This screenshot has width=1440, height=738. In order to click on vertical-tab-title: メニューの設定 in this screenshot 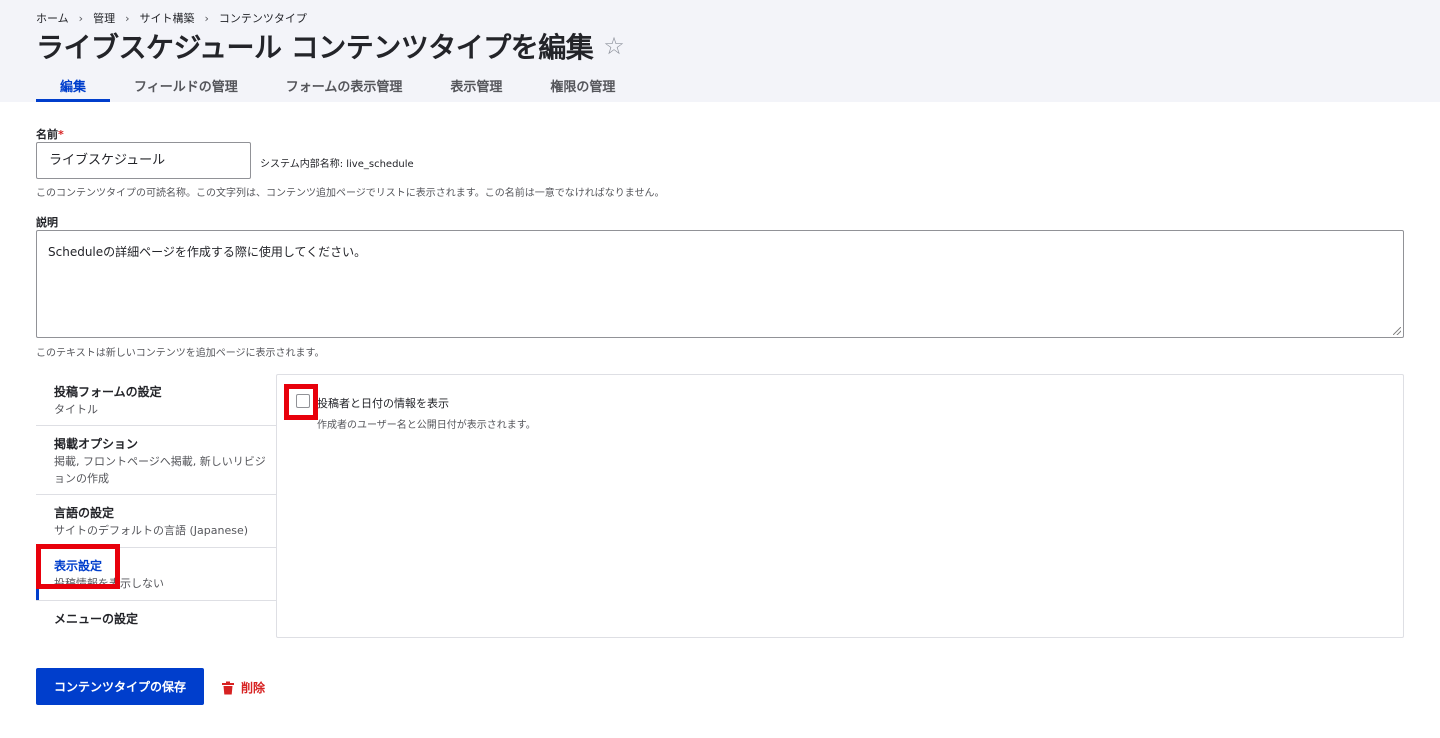, I will do `click(96, 619)`.